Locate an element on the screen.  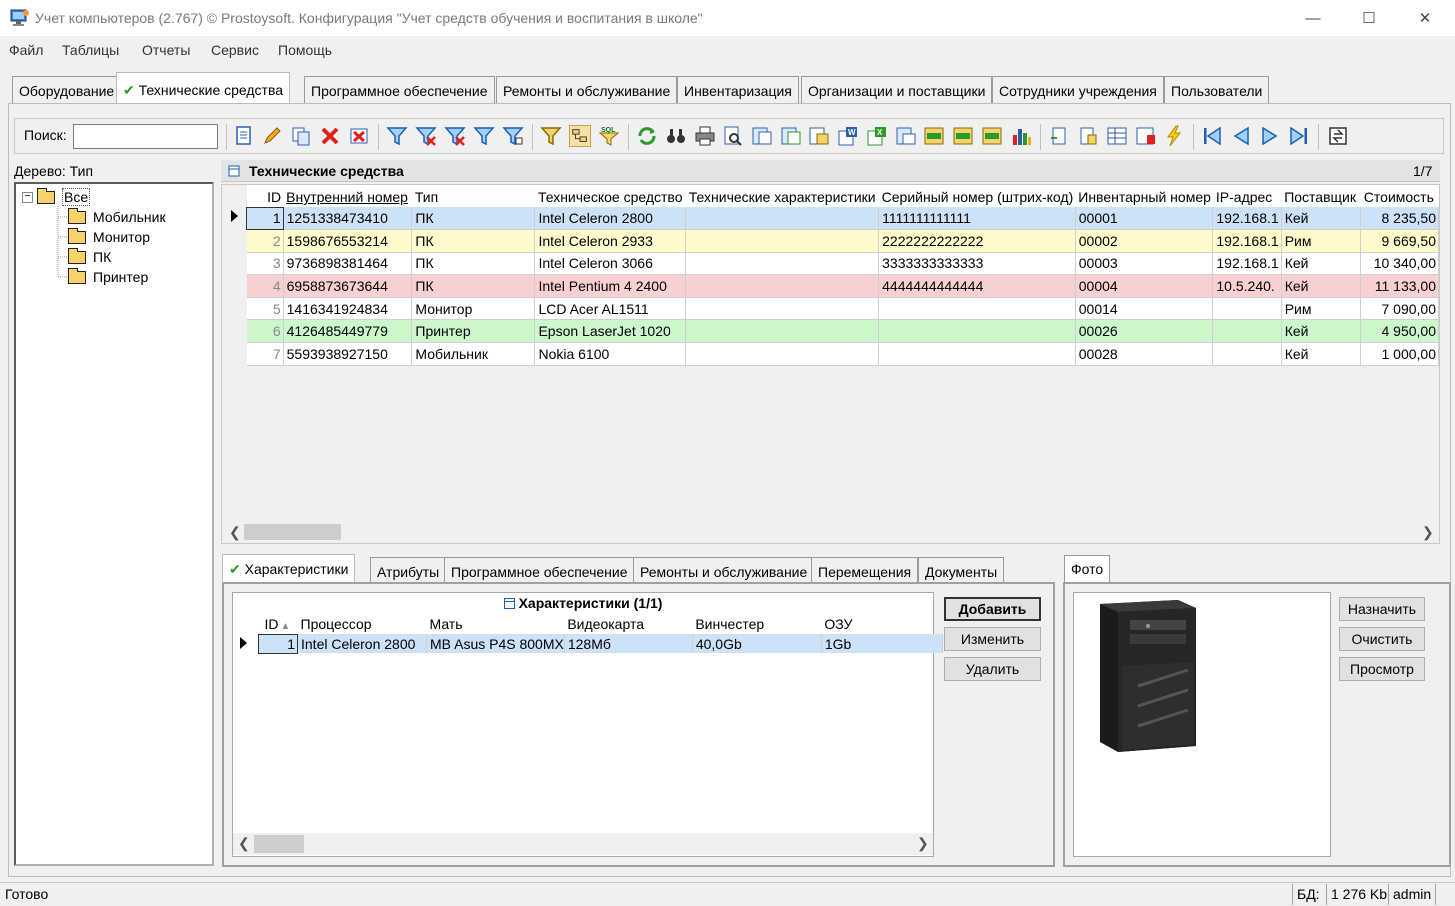
col-device: Техническое средство is located at coordinates (610, 196).